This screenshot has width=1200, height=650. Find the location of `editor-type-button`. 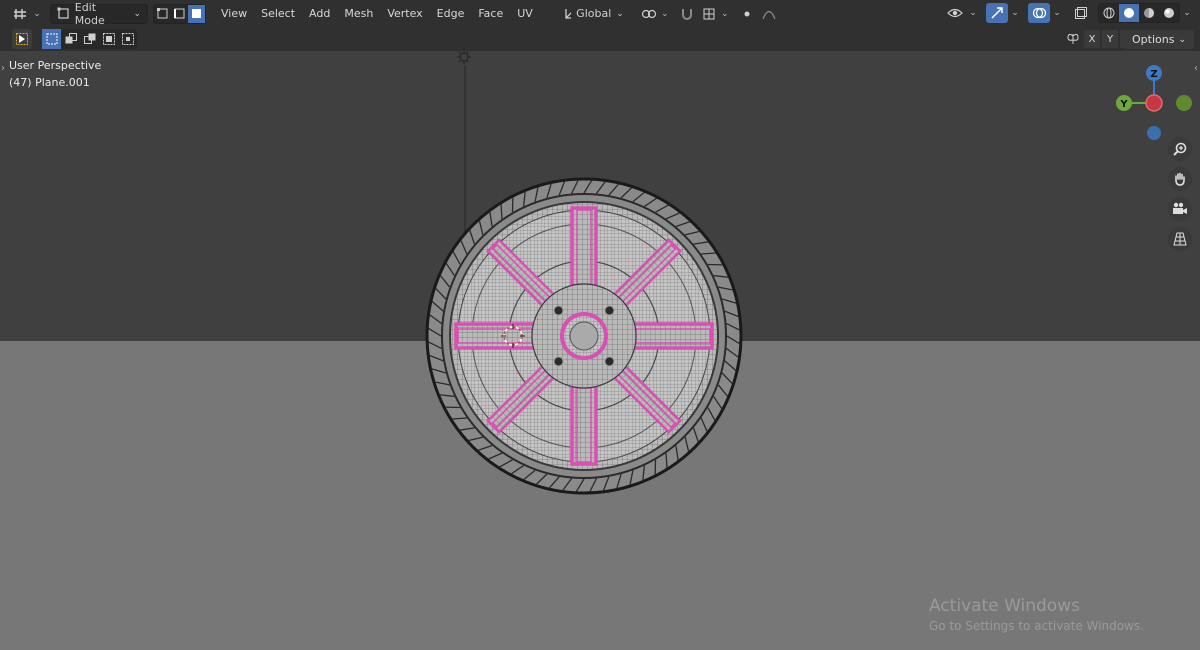

editor-type-button is located at coordinates (21, 14).